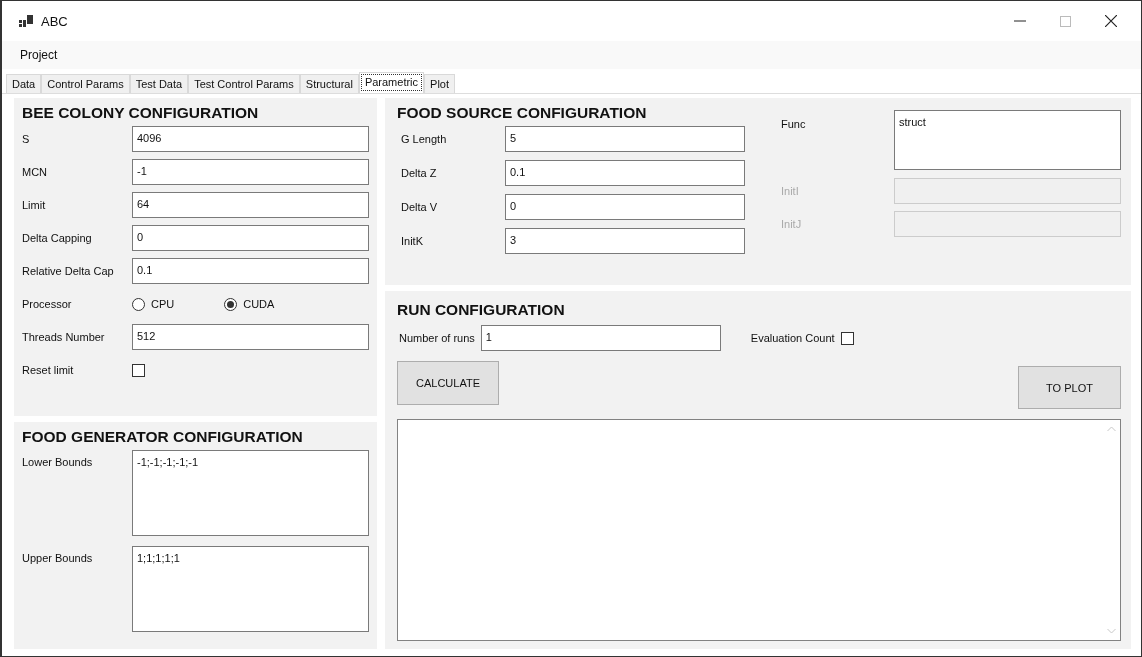 The image size is (1142, 657). I want to click on field-label: Limit, so click(34, 205).